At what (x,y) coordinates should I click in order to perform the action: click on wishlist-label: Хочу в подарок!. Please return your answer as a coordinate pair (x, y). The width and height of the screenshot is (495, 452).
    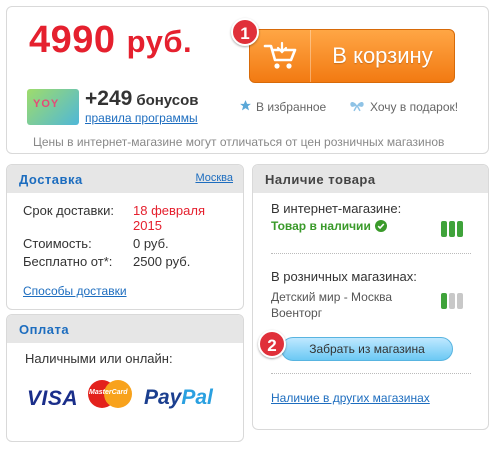
    Looking at the image, I should click on (414, 107).